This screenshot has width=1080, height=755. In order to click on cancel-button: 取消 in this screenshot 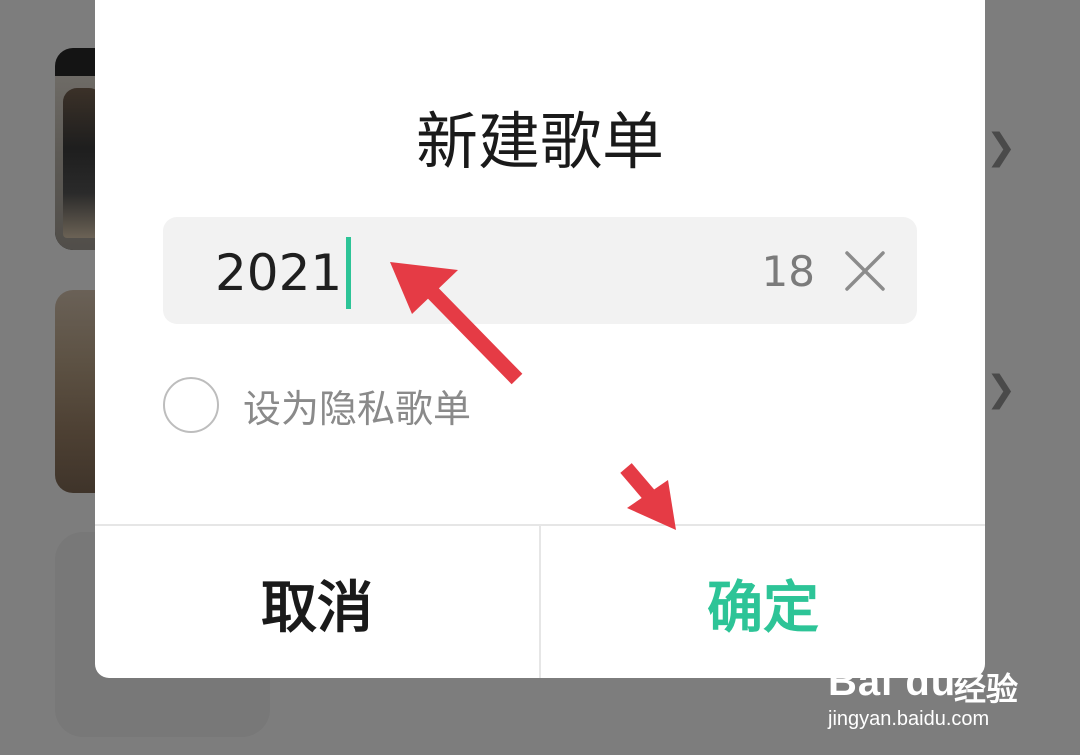, I will do `click(318, 602)`.